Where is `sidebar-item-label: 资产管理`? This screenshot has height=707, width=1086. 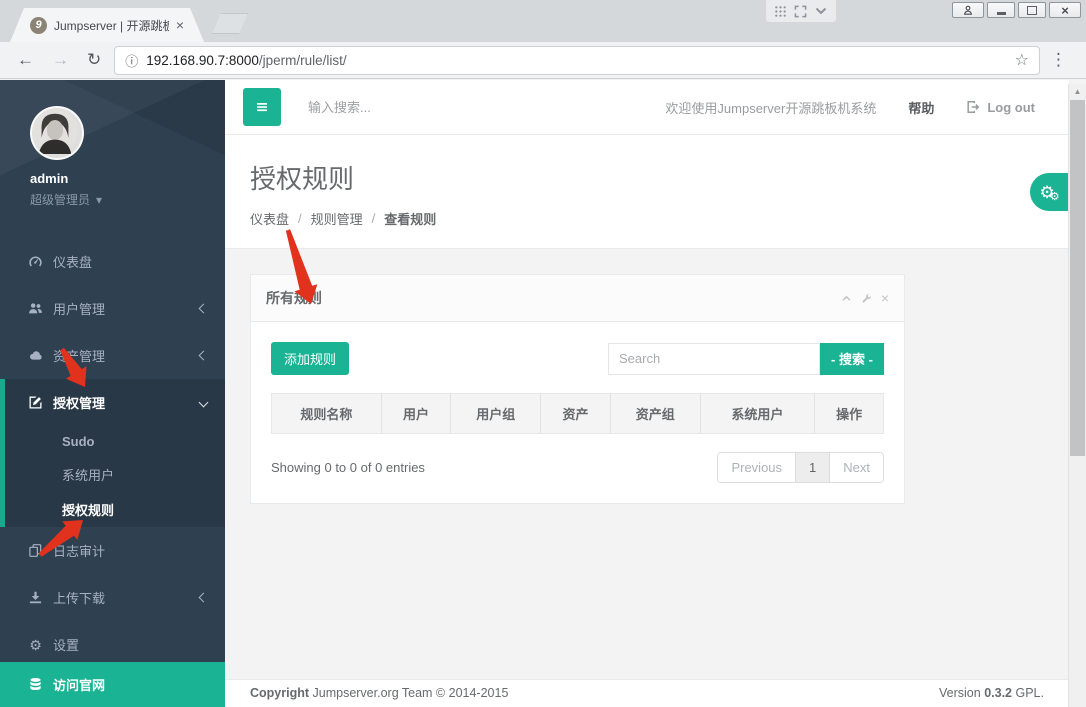 sidebar-item-label: 资产管理 is located at coordinates (79, 356).